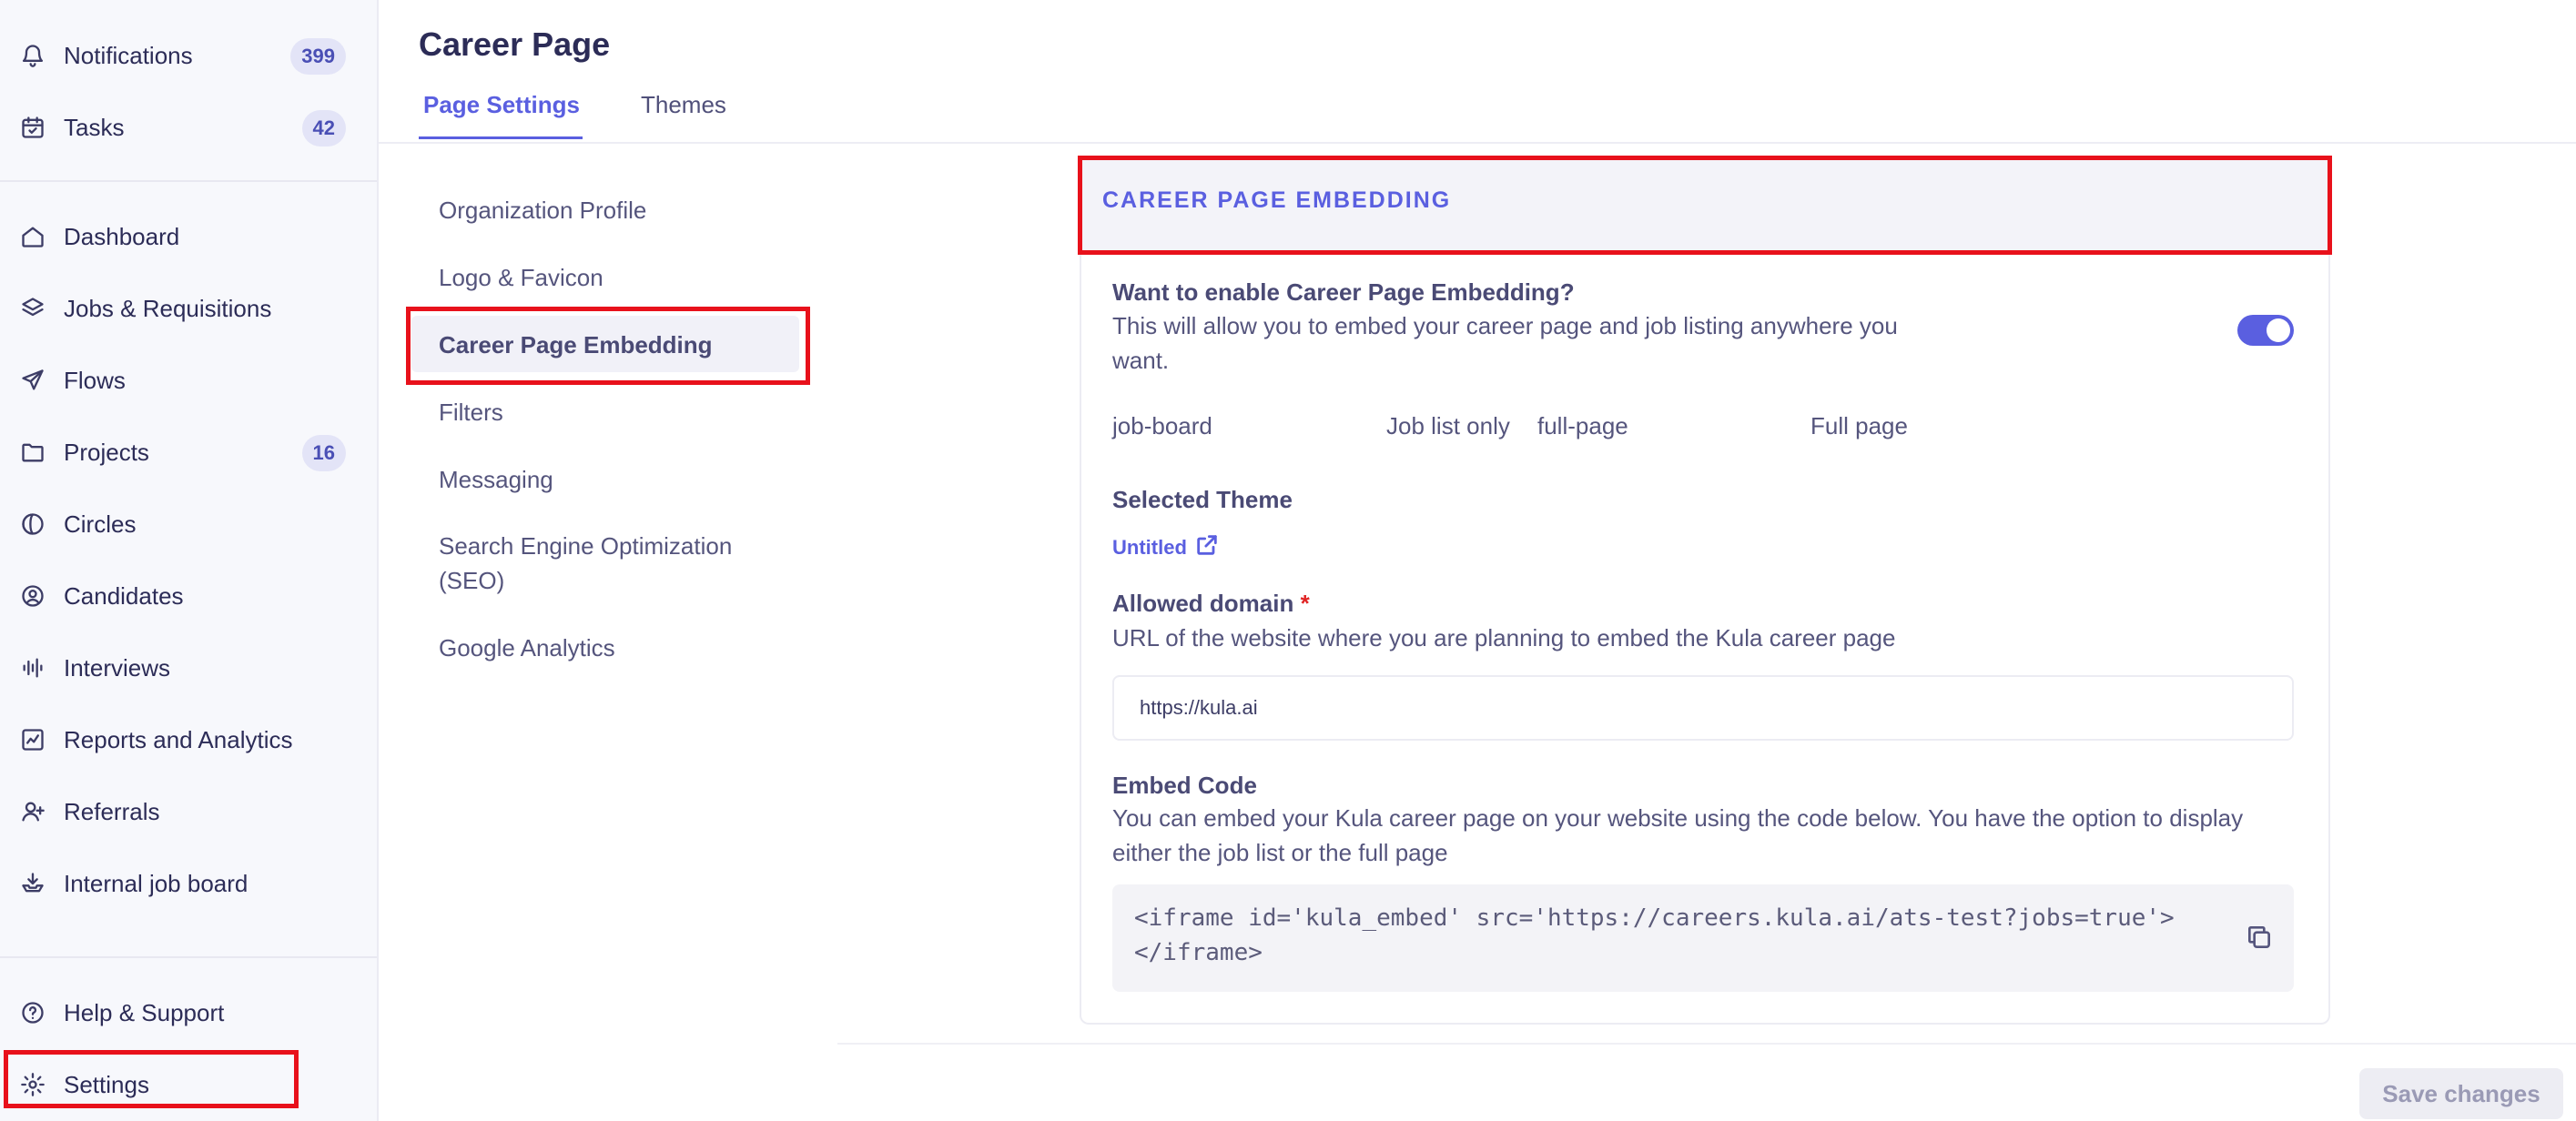 This screenshot has height=1121, width=2576. What do you see at coordinates (1448, 425) in the screenshot?
I see `option-job-board-label: Job list only` at bounding box center [1448, 425].